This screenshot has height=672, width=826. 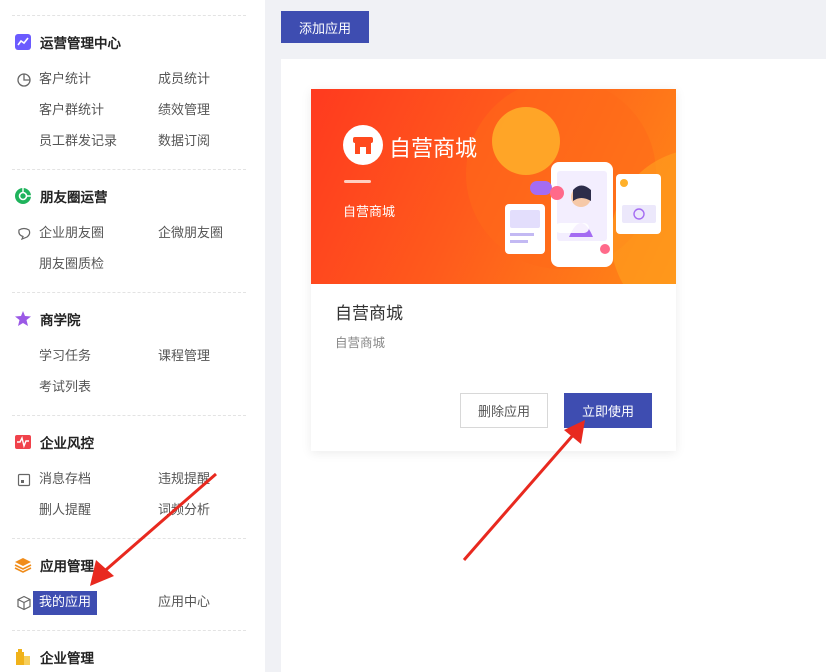 I want to click on sidebar-item-learning-tasks: 学习任务, so click(x=65, y=357).